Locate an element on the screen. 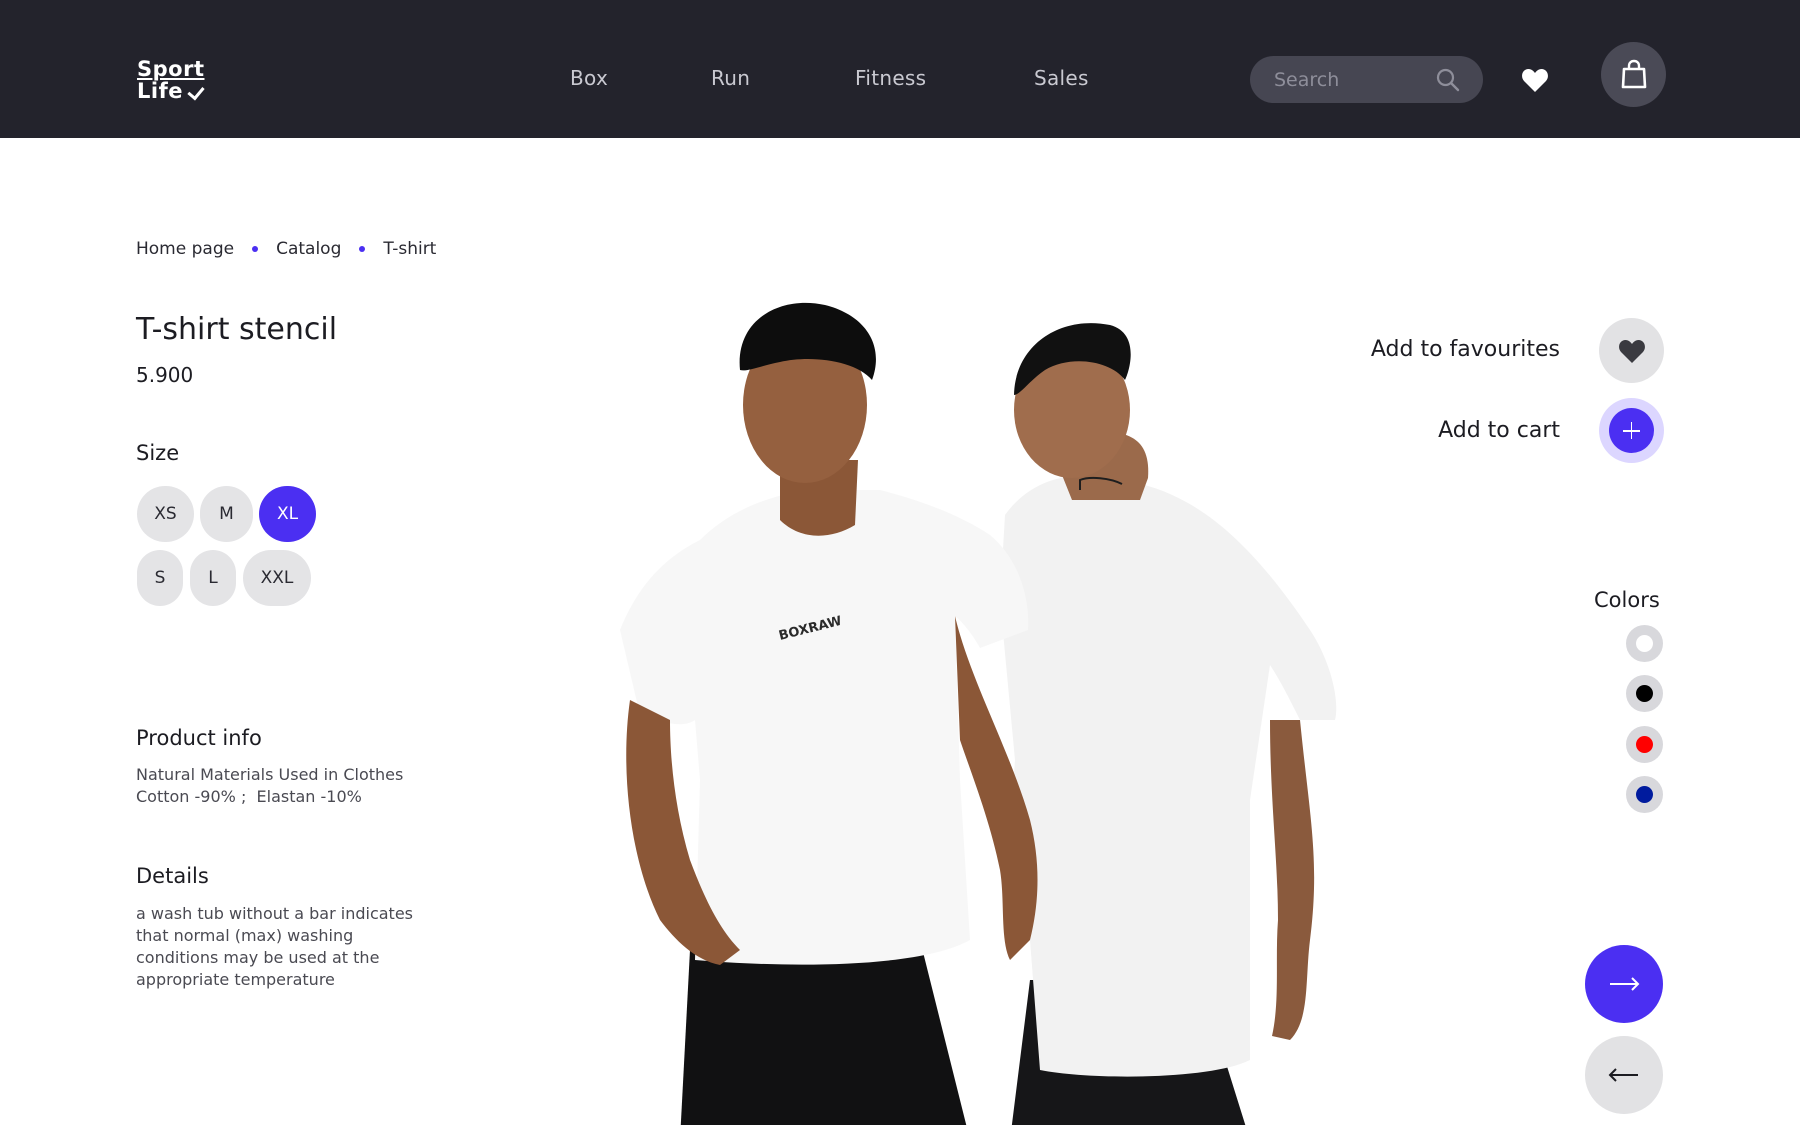  arrow-right-icon is located at coordinates (1625, 984).